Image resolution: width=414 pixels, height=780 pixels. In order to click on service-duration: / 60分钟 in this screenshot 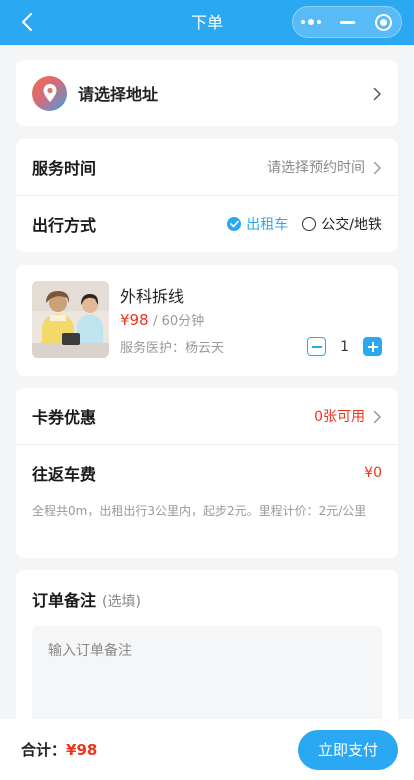, I will do `click(179, 321)`.